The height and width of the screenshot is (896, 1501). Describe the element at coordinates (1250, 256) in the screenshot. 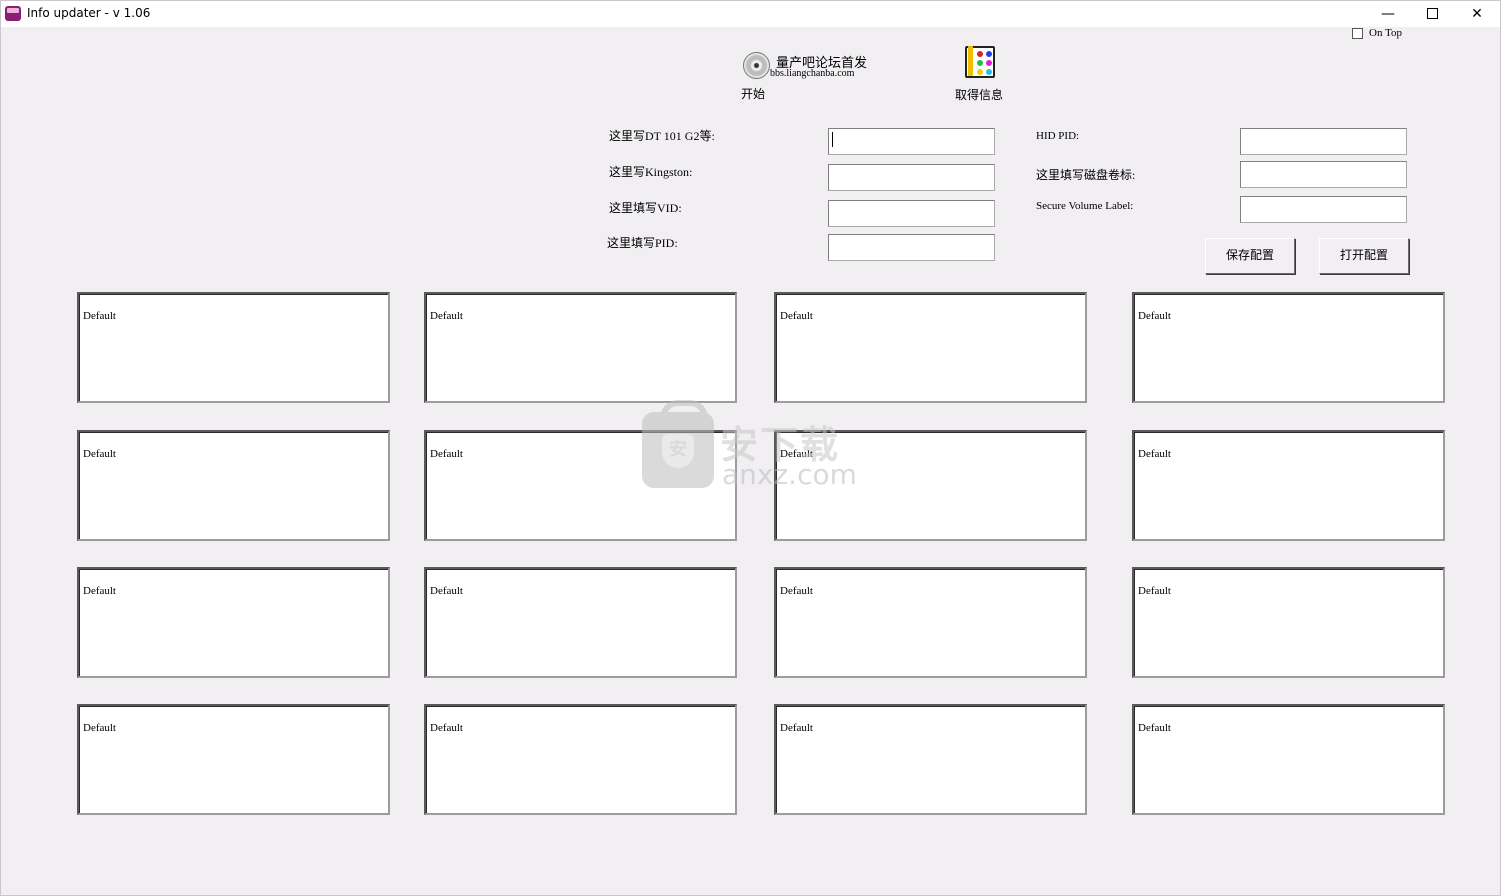

I see `save-config-button: 保存配置` at that location.